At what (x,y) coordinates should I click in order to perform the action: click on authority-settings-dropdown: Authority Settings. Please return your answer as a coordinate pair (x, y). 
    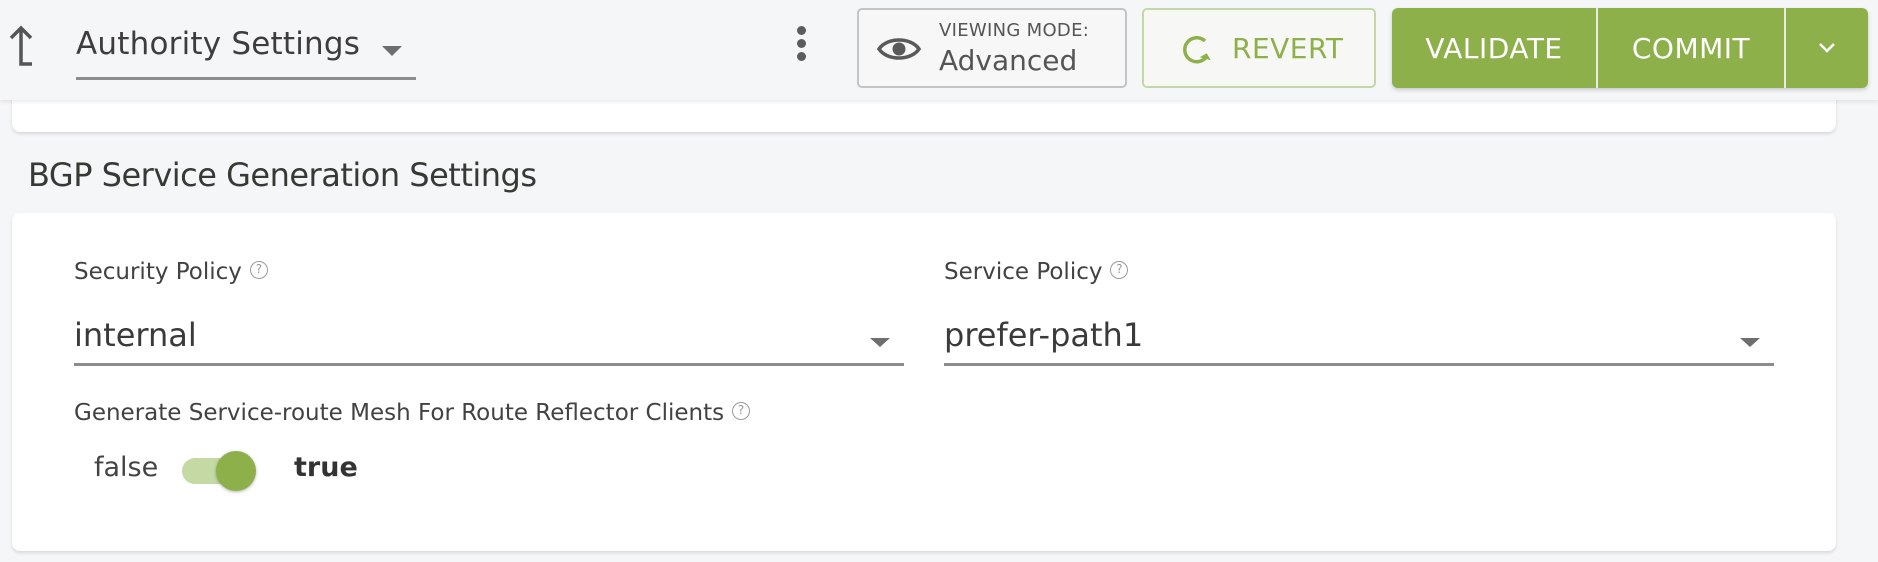
    Looking at the image, I should click on (246, 51).